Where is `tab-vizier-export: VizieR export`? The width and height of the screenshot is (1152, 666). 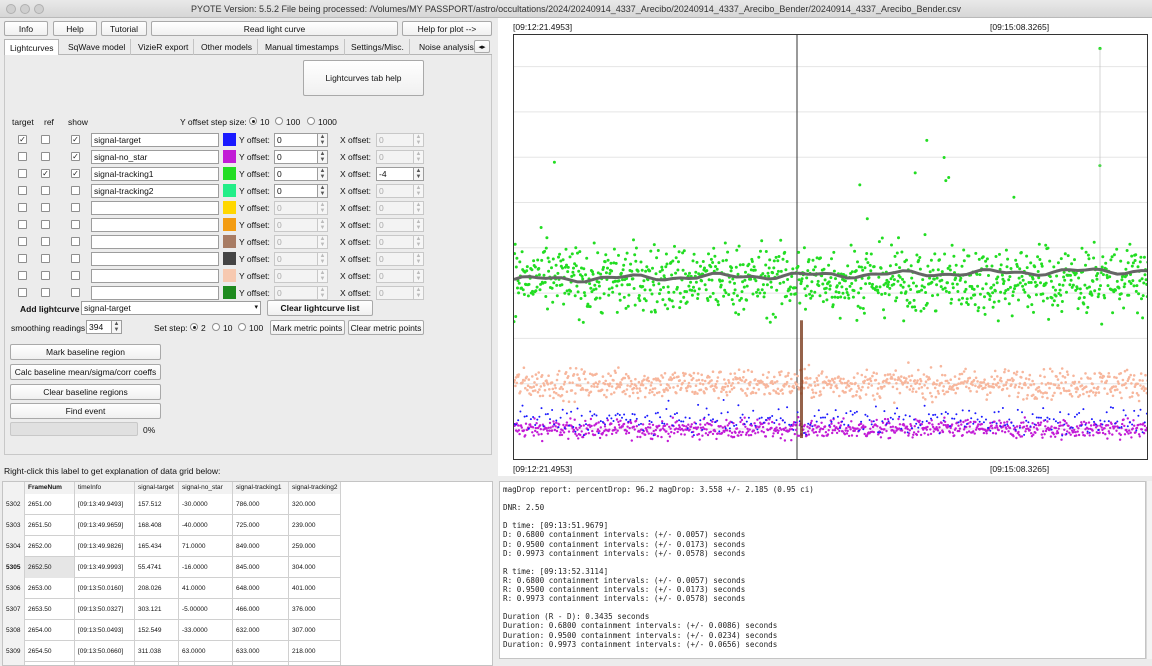 tab-vizier-export: VizieR export is located at coordinates (164, 47).